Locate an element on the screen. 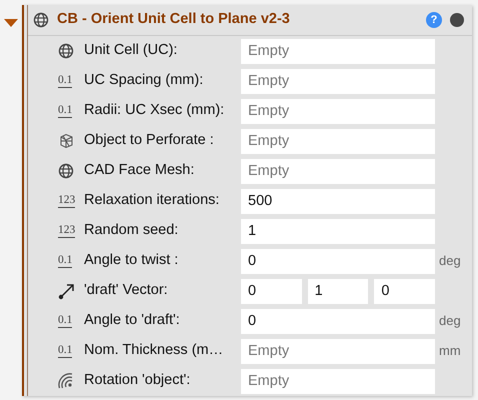  status-dot-icon is located at coordinates (457, 20).